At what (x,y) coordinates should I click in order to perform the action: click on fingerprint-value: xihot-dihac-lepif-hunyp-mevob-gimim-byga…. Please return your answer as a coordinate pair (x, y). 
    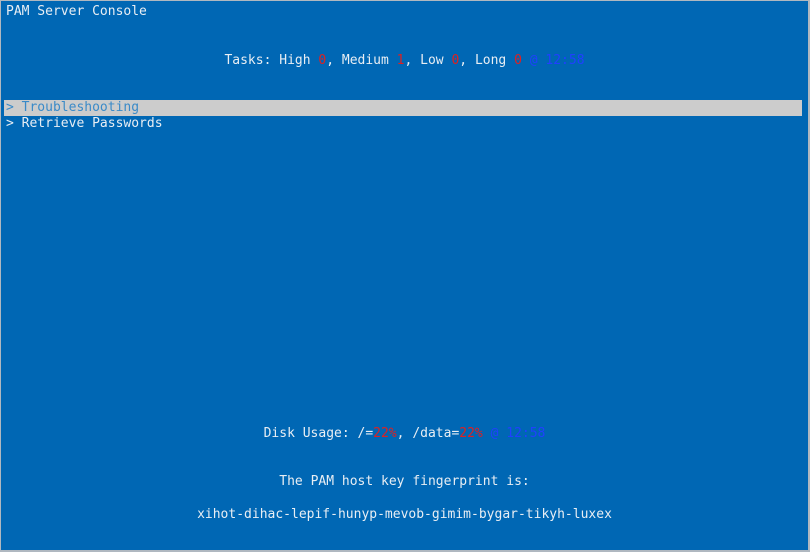
    Looking at the image, I should click on (404, 514).